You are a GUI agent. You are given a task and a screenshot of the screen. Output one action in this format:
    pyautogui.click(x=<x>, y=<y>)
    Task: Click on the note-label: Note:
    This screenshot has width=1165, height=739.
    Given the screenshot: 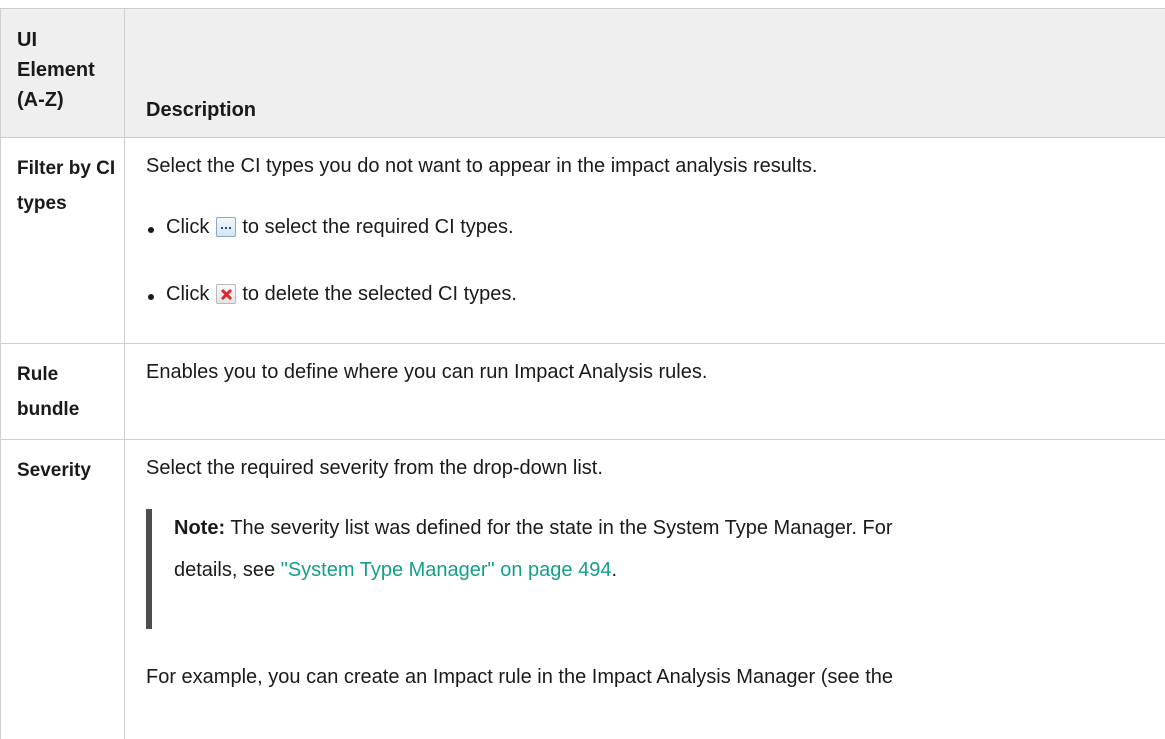 What is the action you would take?
    pyautogui.click(x=200, y=528)
    